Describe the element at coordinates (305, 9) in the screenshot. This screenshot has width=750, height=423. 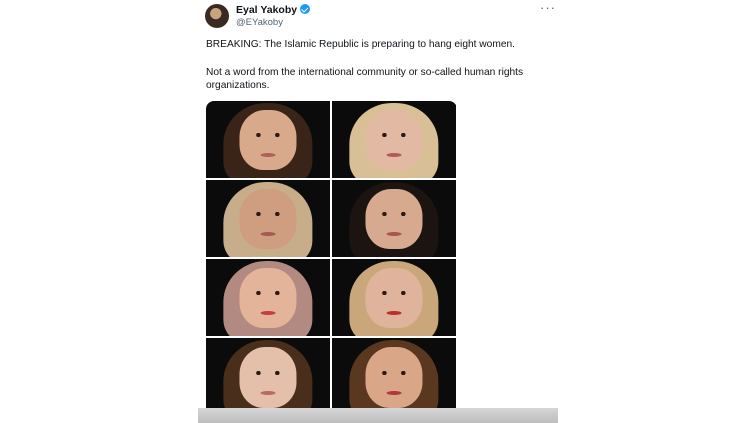
I see `verified-badge-icon` at that location.